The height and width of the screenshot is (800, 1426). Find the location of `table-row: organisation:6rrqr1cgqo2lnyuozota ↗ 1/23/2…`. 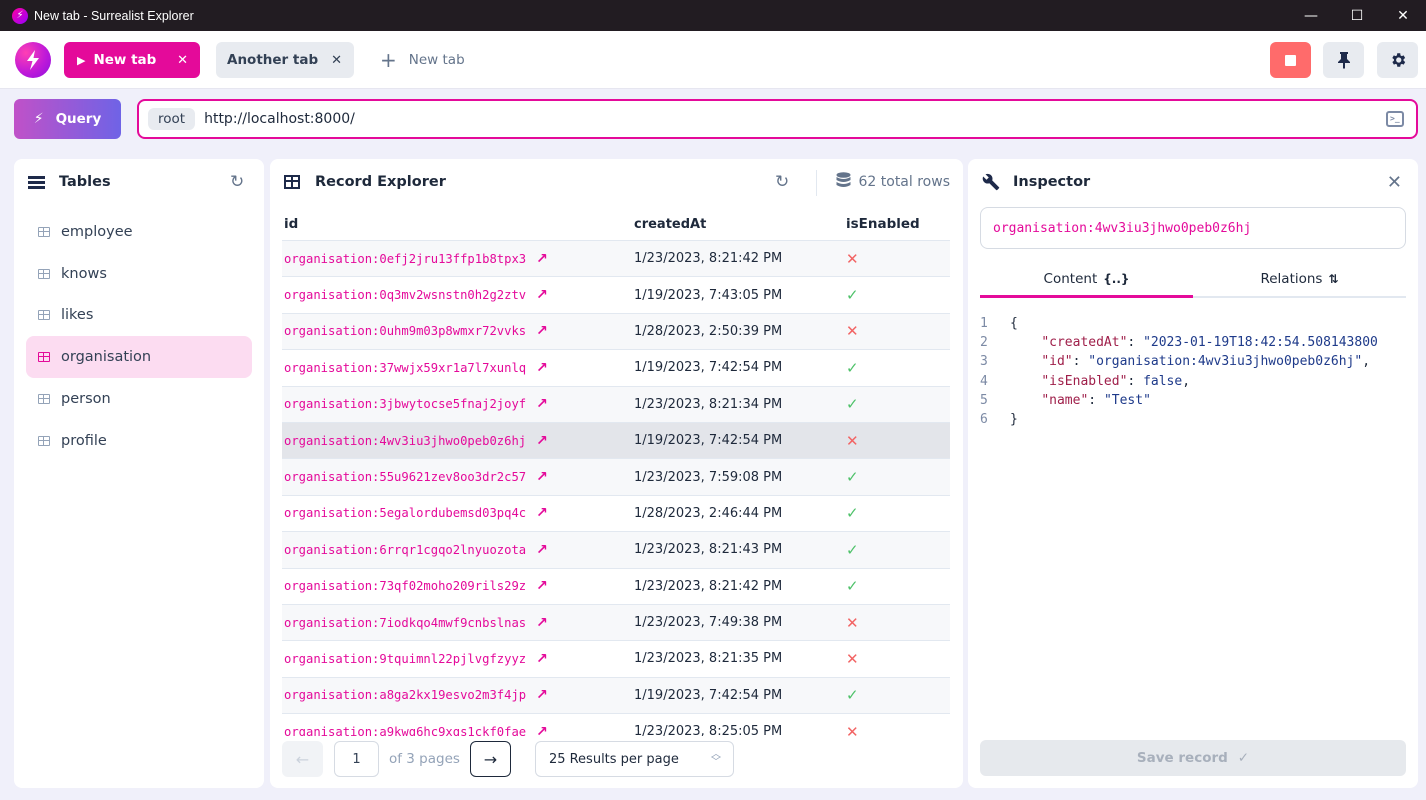

table-row: organisation:6rrqr1cgqo2lnyuozota ↗ 1/23/2… is located at coordinates (616, 550).